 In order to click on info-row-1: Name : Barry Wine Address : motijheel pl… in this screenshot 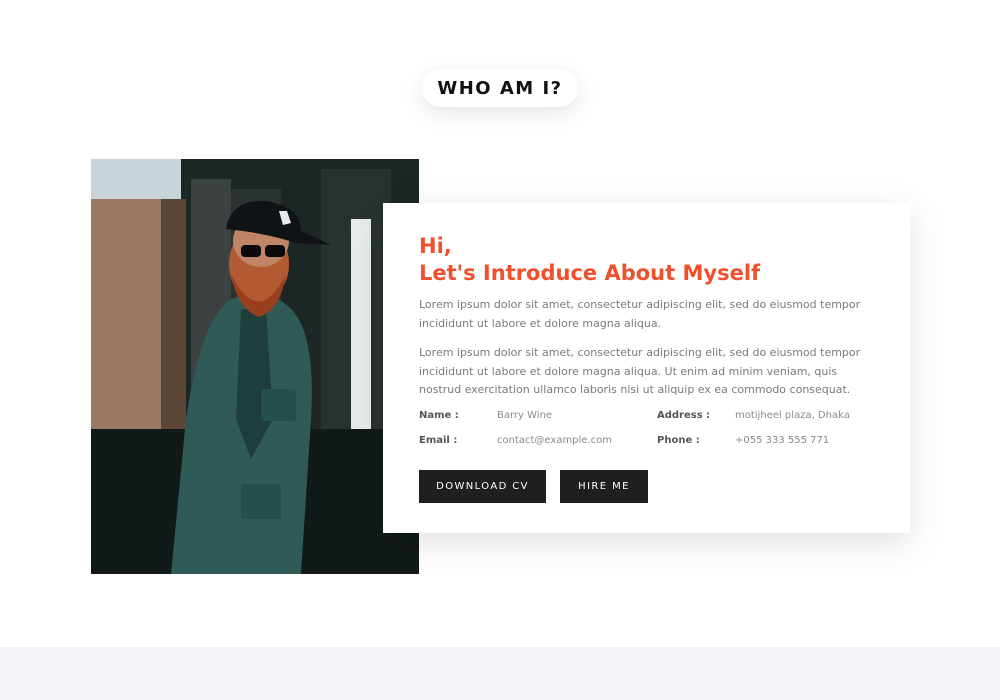, I will do `click(649, 419)`.